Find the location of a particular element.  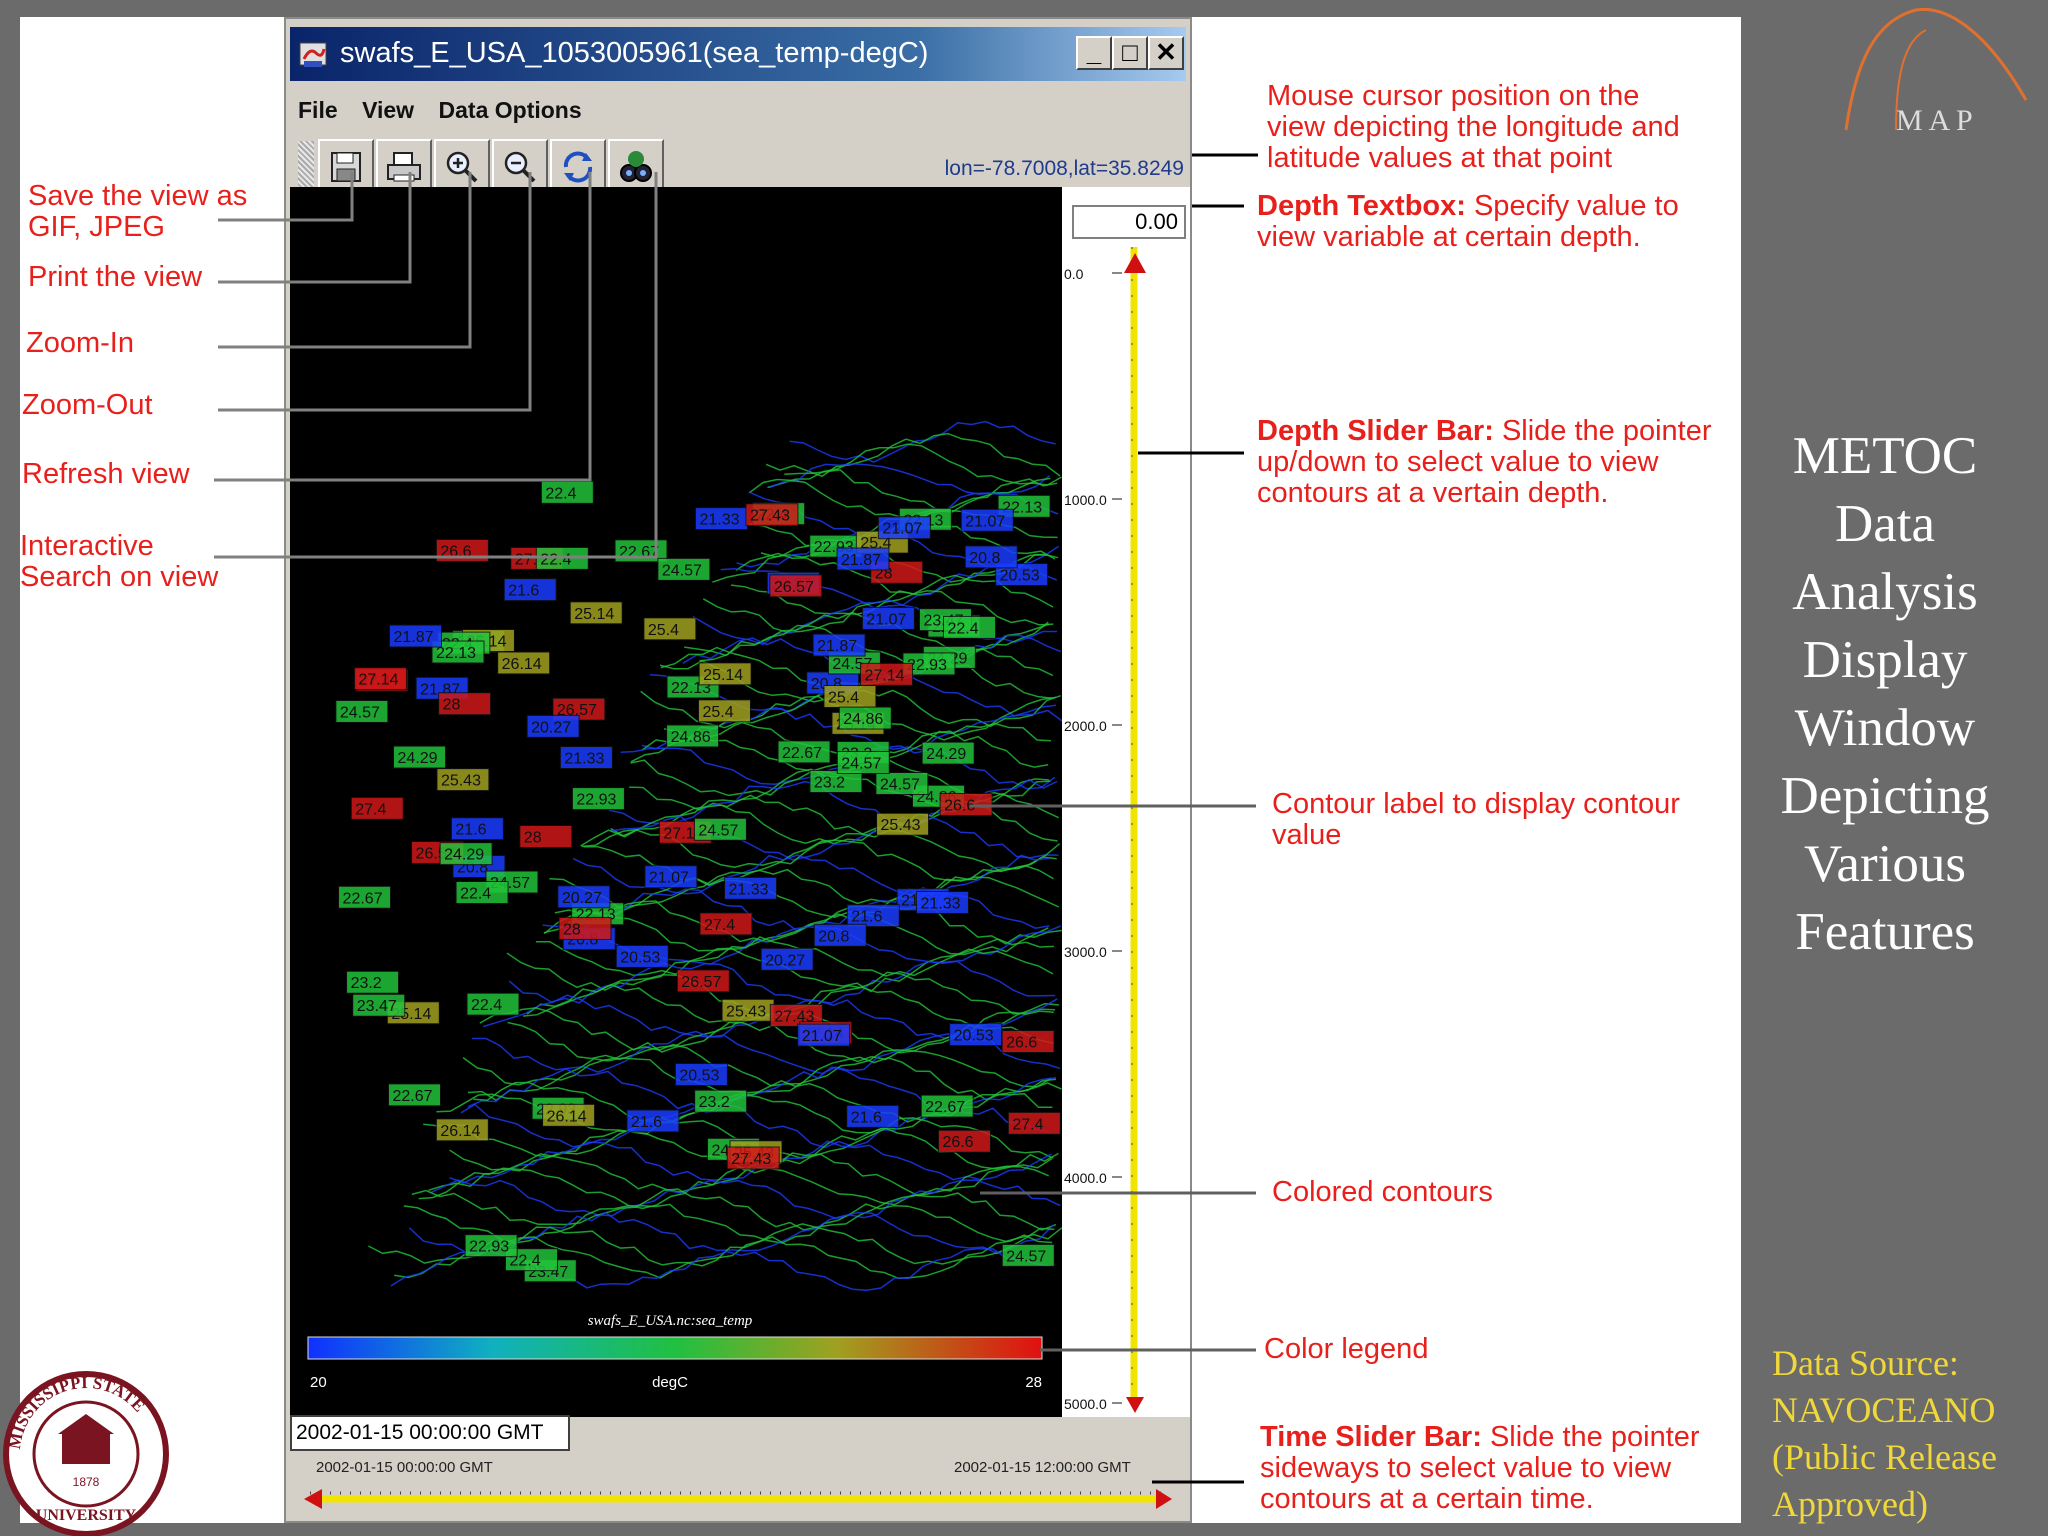

time-end-label: 2002-01-15 12:00:00 GMT is located at coordinates (1042, 1467).